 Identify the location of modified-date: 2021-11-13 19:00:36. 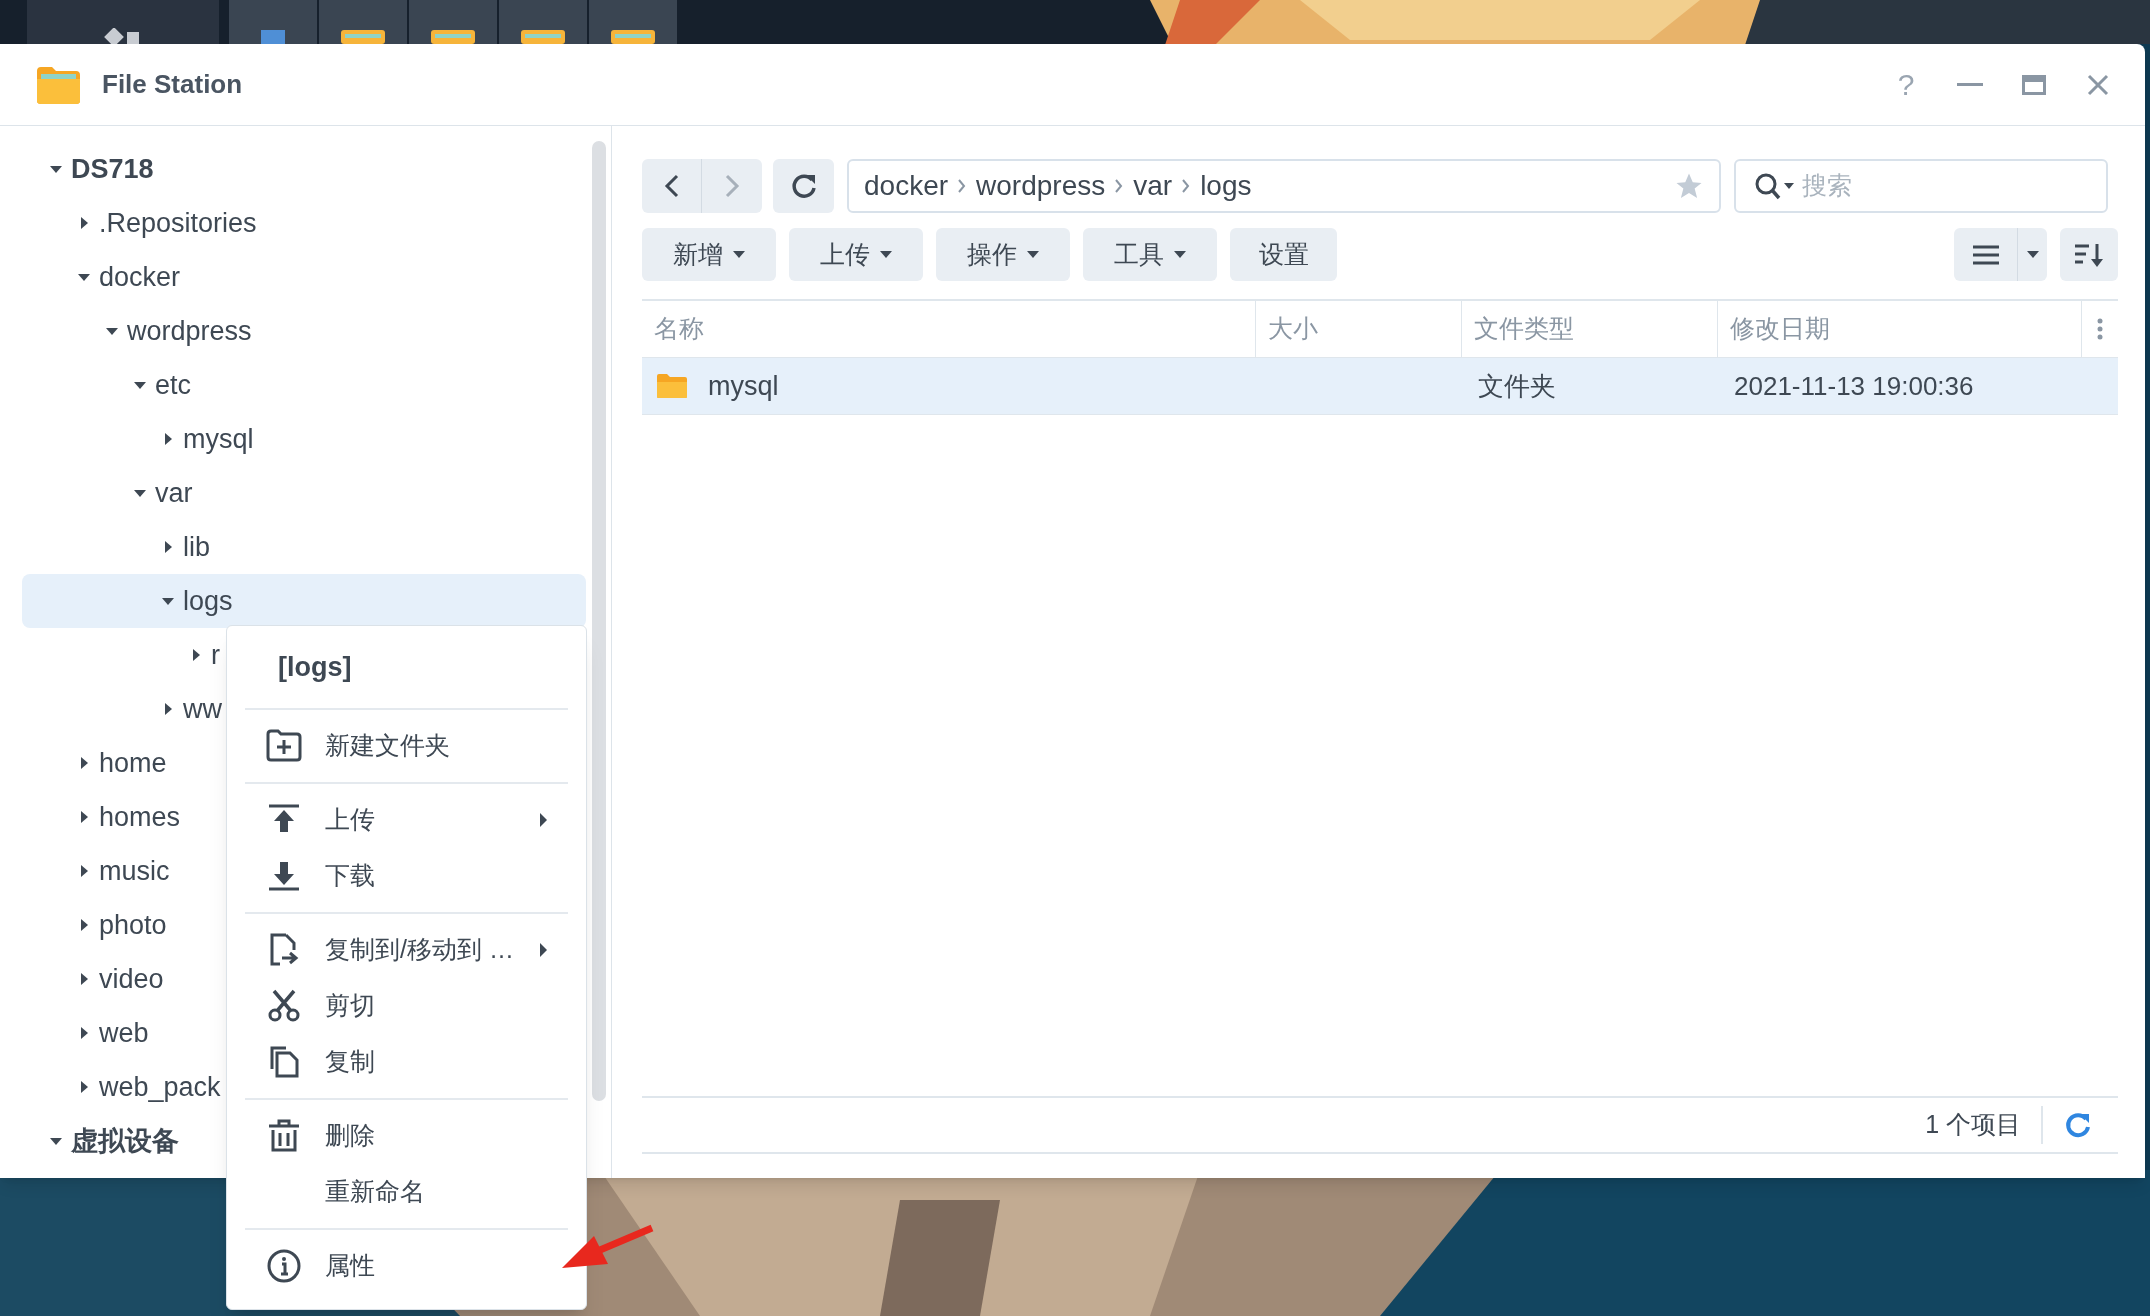
(1854, 386).